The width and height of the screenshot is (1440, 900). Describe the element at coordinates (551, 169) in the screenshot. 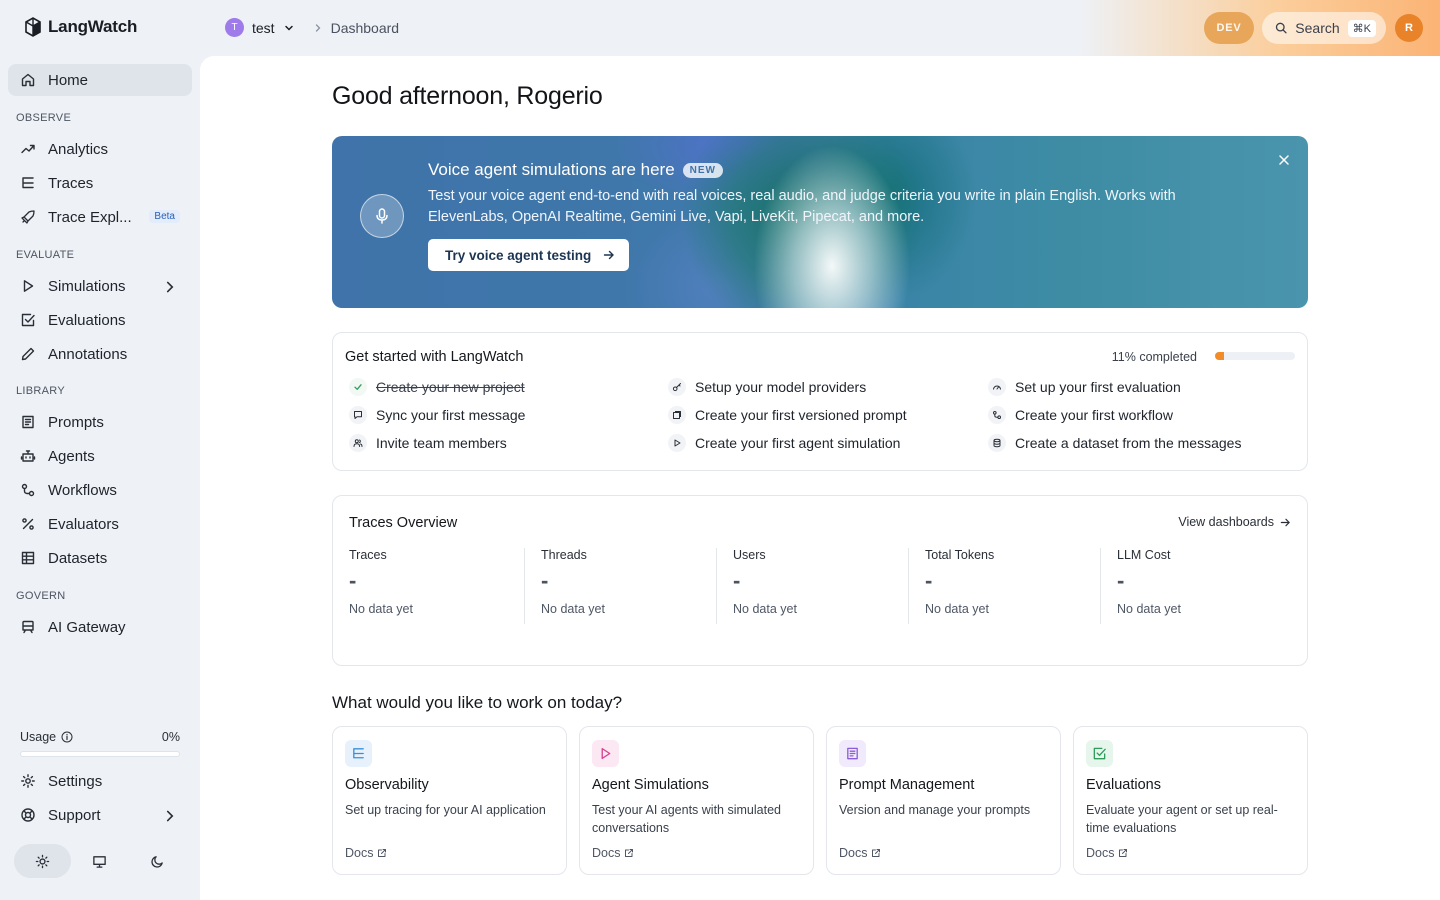

I see `banner-title: Voice agent simulations are here` at that location.